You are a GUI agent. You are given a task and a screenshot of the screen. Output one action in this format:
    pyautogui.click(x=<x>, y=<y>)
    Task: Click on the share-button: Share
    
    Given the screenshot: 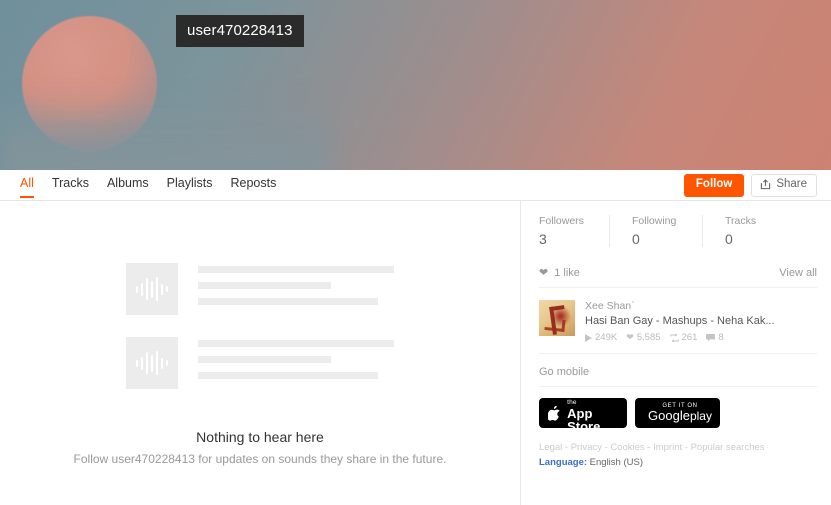 What is the action you would take?
    pyautogui.click(x=784, y=185)
    